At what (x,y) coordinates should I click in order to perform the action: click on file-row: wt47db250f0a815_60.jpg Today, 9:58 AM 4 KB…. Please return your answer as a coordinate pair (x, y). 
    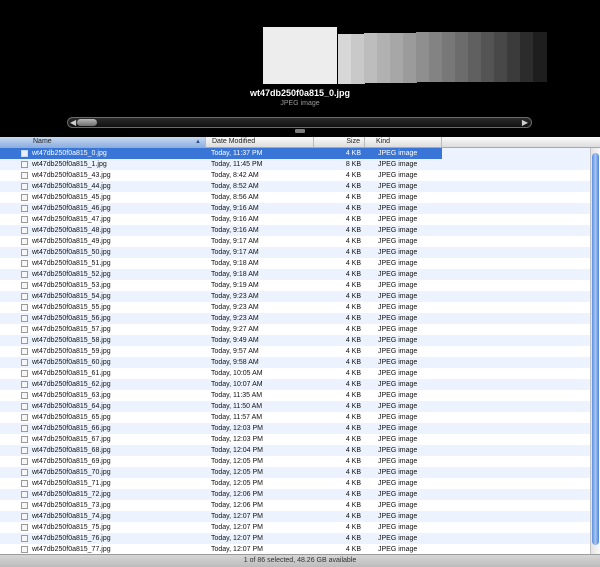
    Looking at the image, I should click on (295, 362).